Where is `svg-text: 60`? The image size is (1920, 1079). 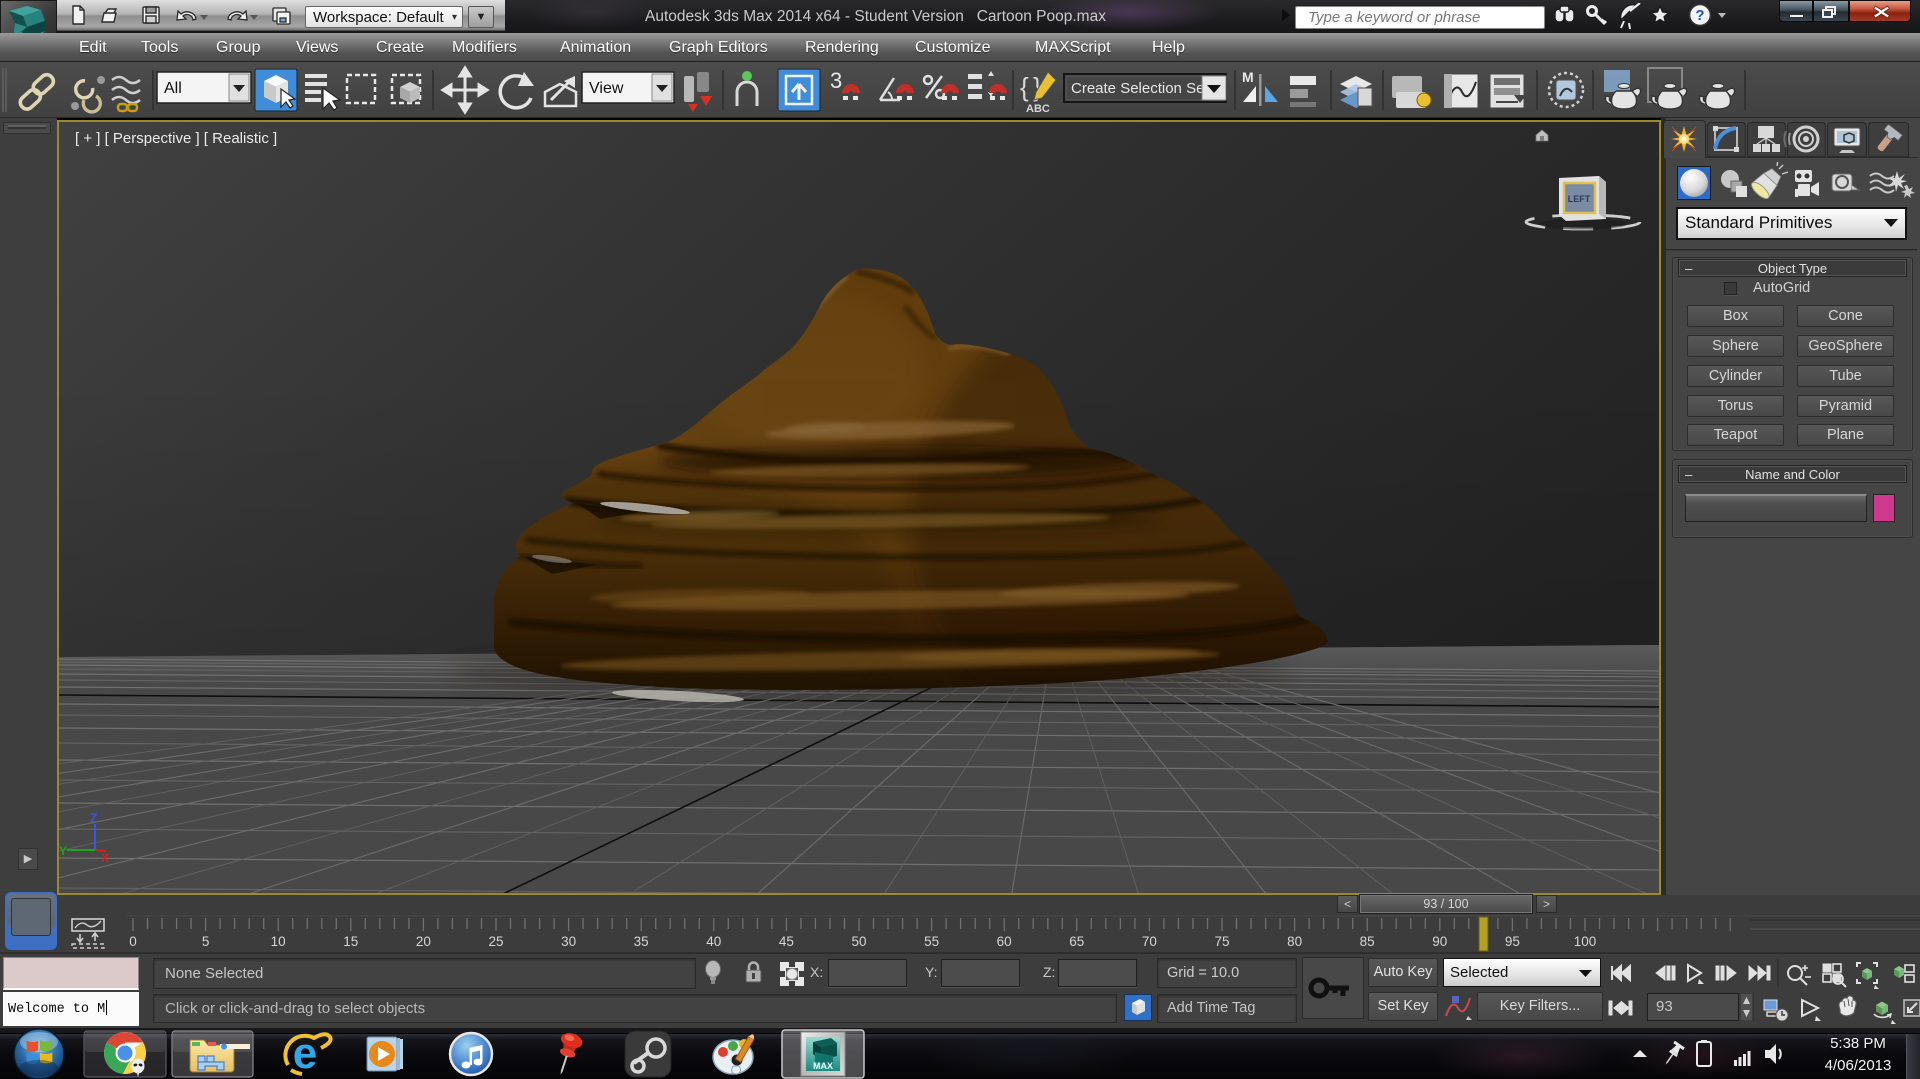 svg-text: 60 is located at coordinates (1004, 941).